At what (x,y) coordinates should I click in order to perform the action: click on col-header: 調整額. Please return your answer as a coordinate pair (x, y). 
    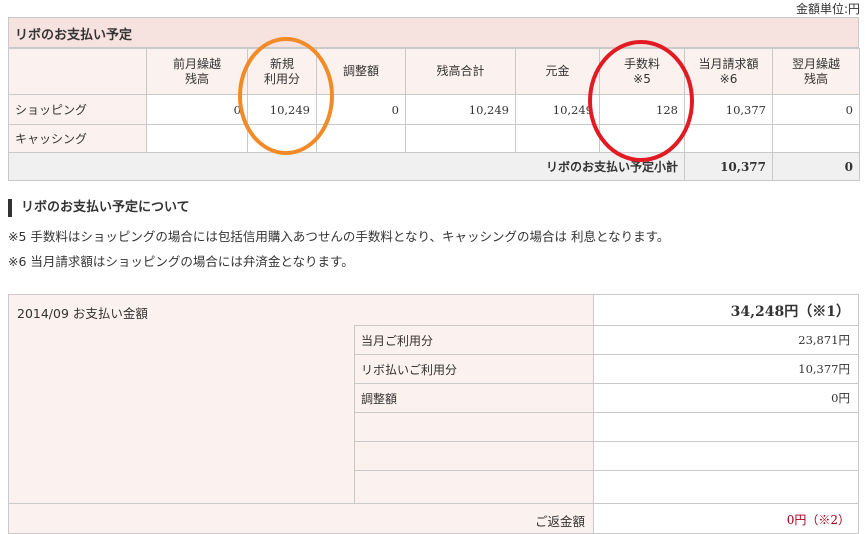
    Looking at the image, I should click on (361, 71).